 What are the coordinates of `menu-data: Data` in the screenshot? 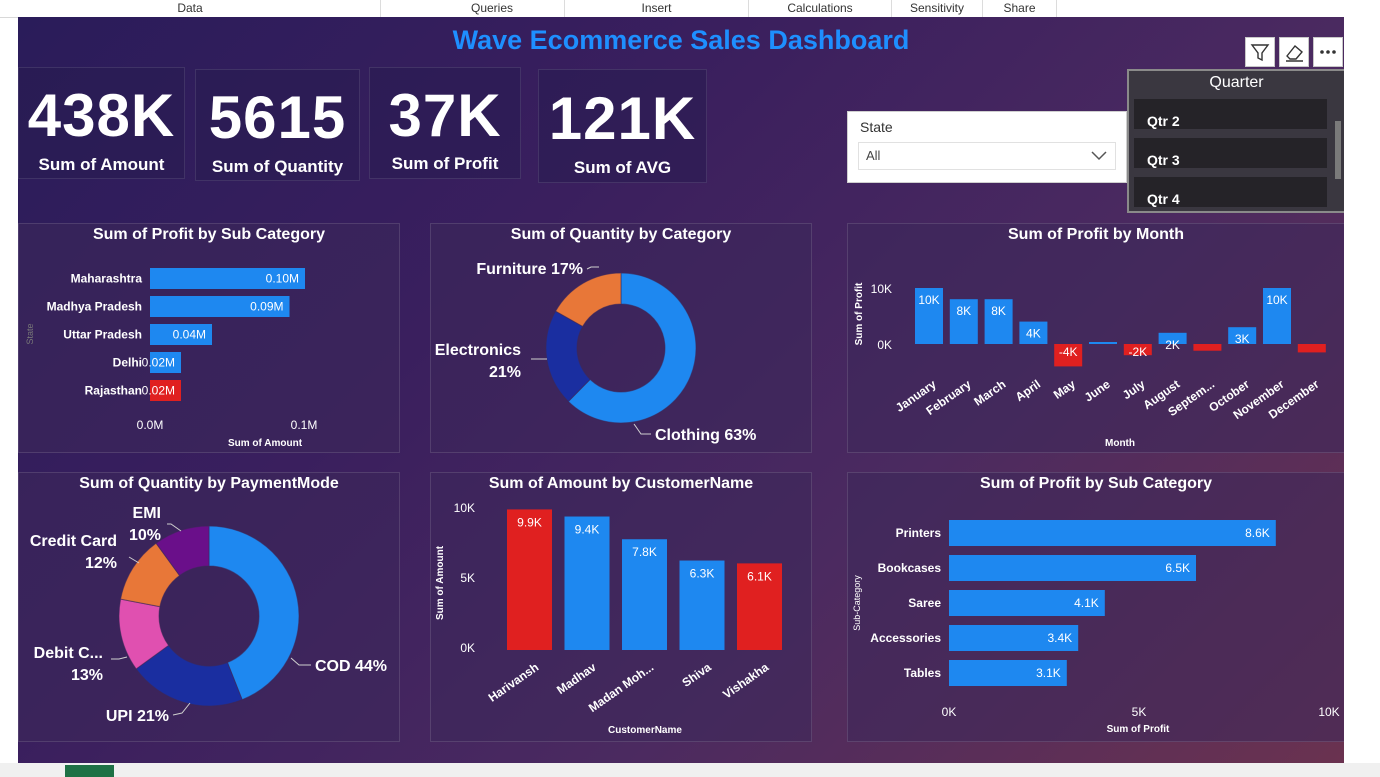 It's located at (190, 8).